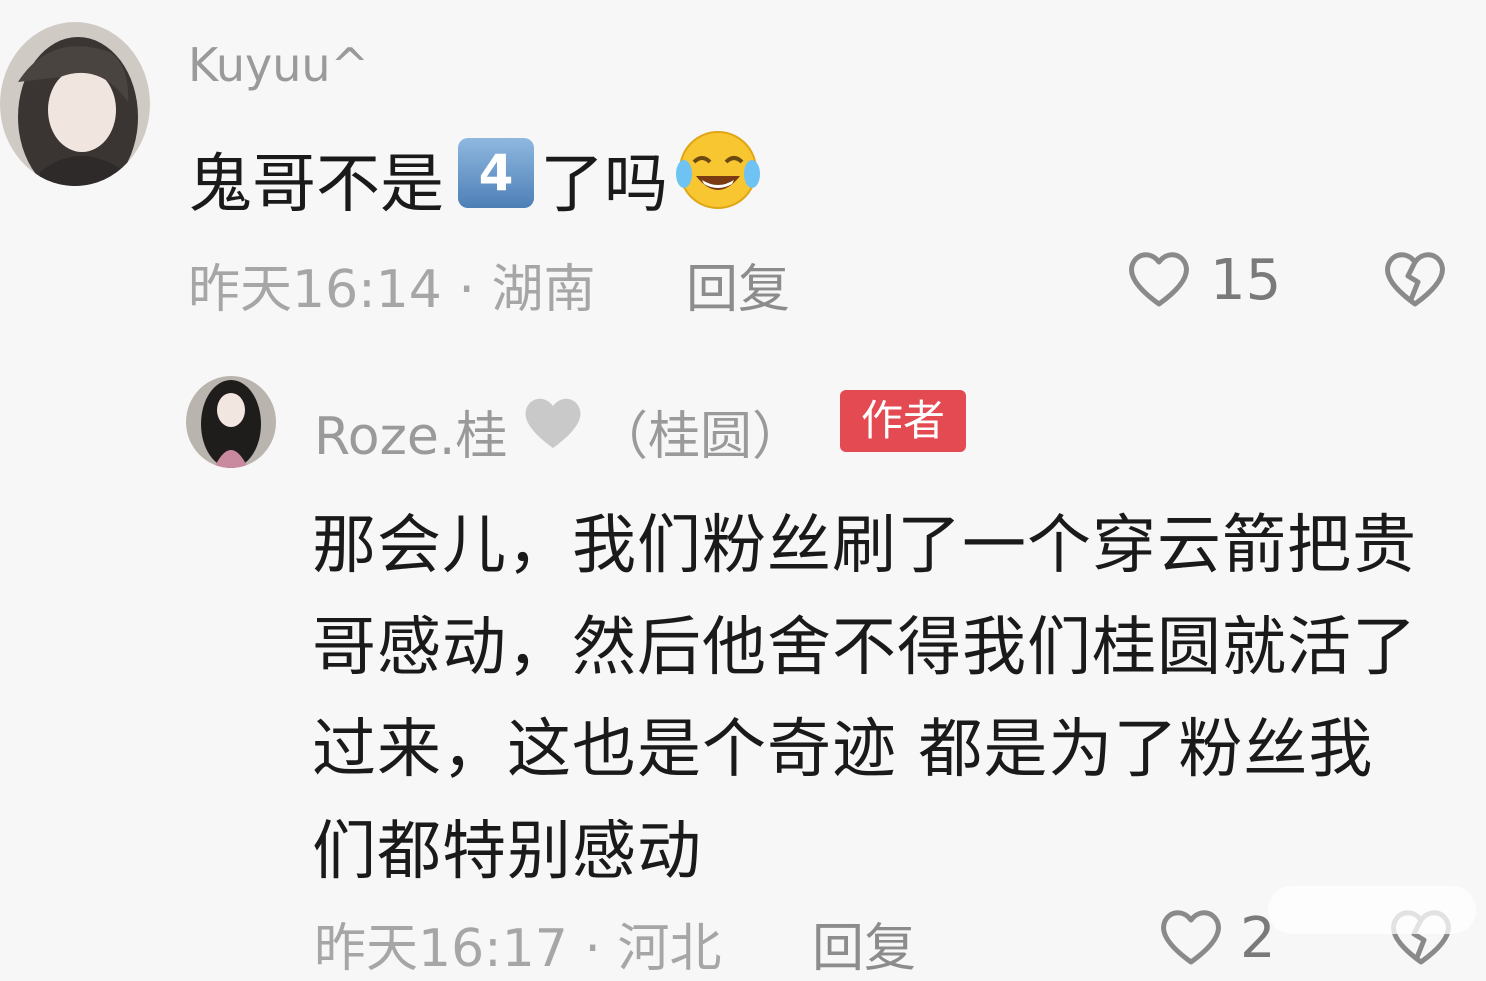 The height and width of the screenshot is (981, 1486). What do you see at coordinates (553, 423) in the screenshot?
I see `white-heart-icon` at bounding box center [553, 423].